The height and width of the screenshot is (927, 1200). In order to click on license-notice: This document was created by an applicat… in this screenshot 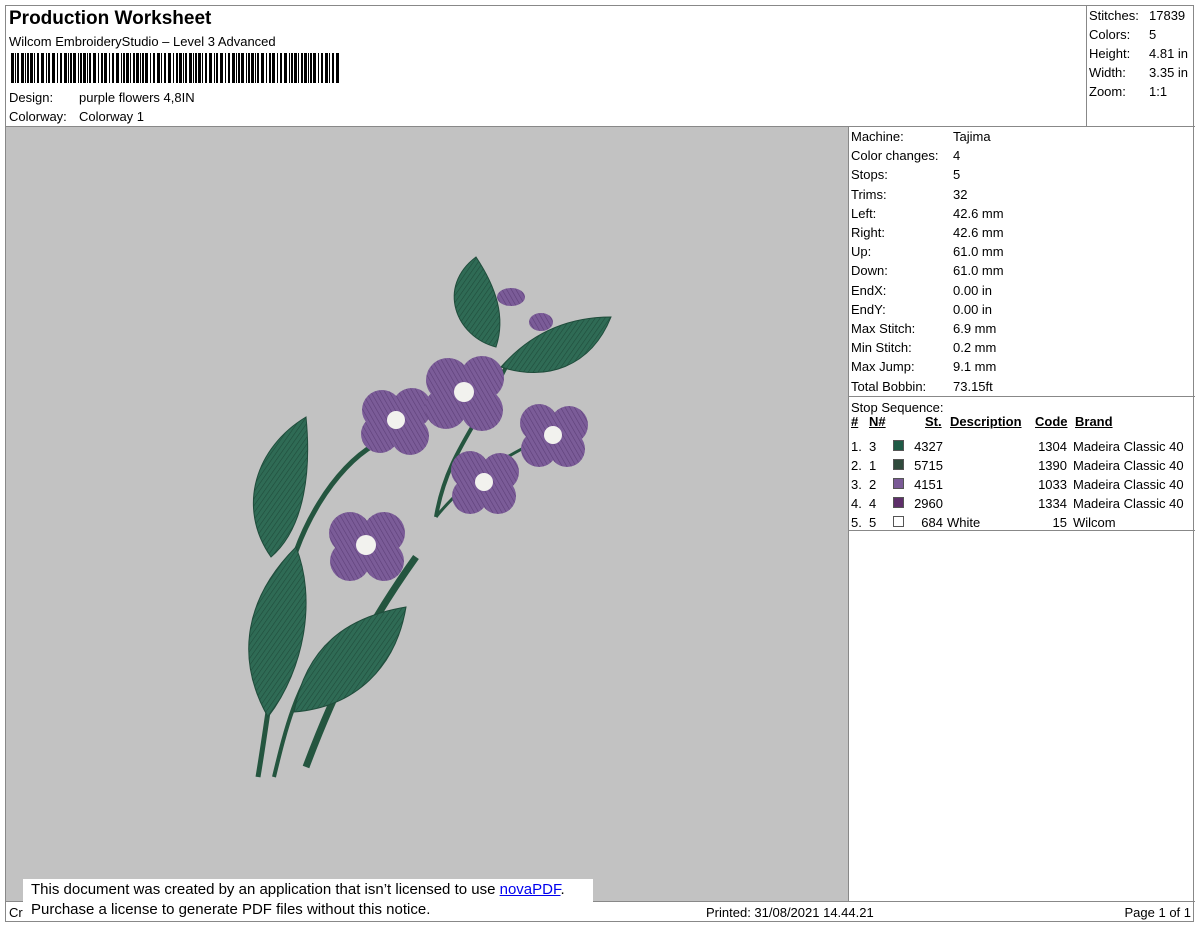, I will do `click(308, 900)`.